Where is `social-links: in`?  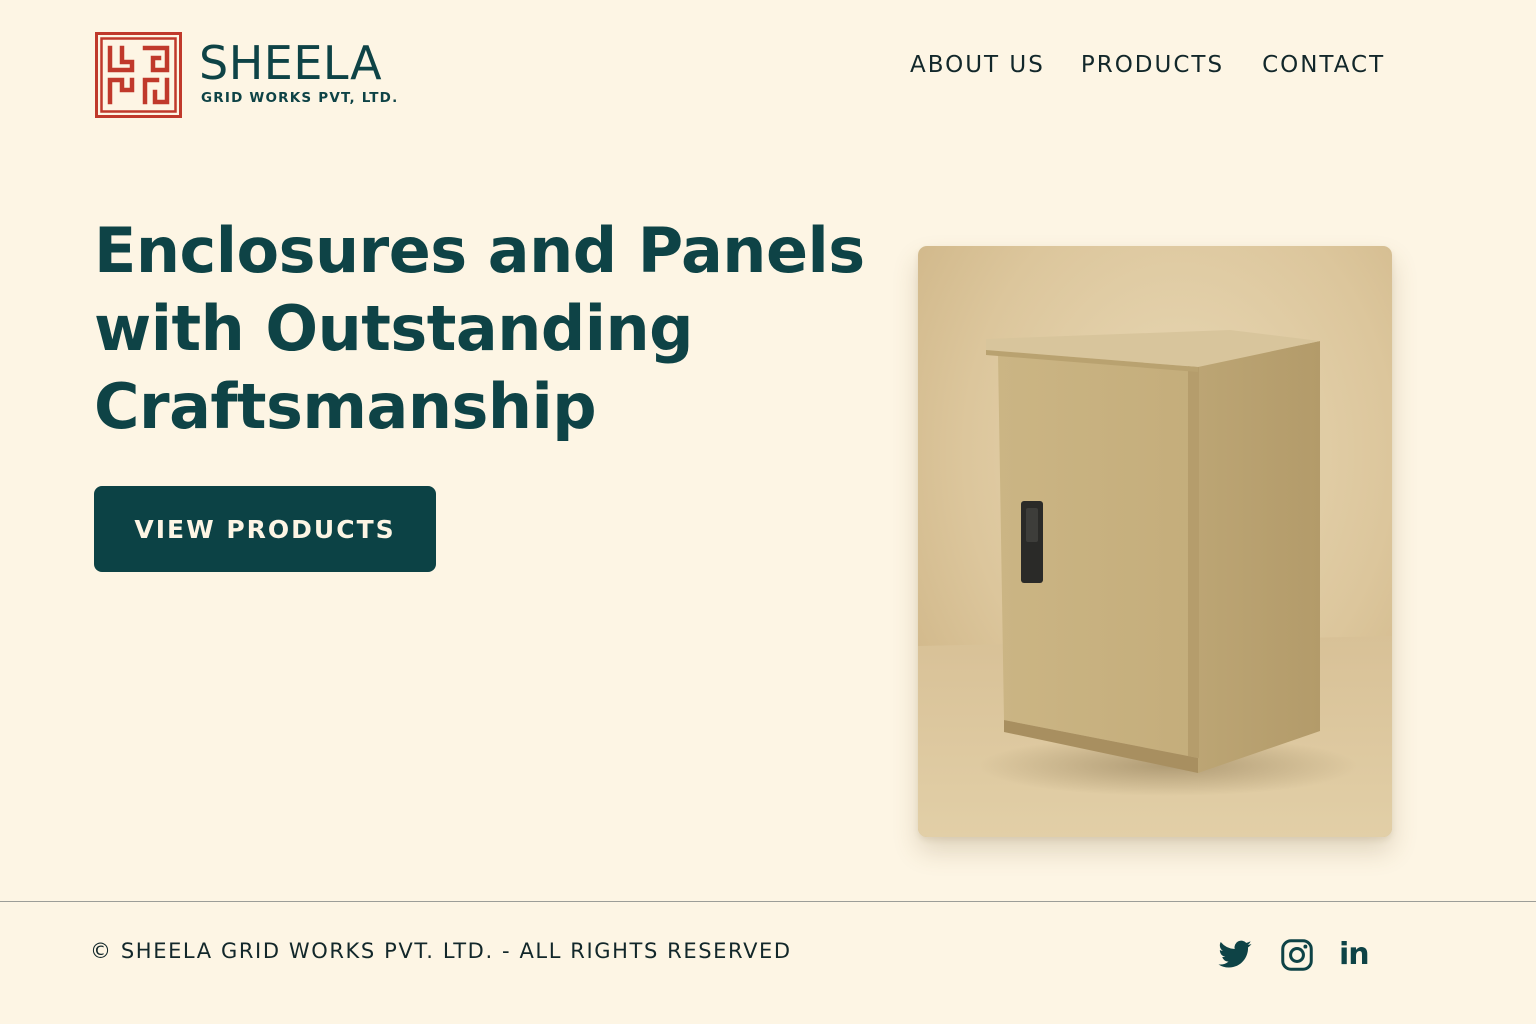 social-links: in is located at coordinates (1296, 955).